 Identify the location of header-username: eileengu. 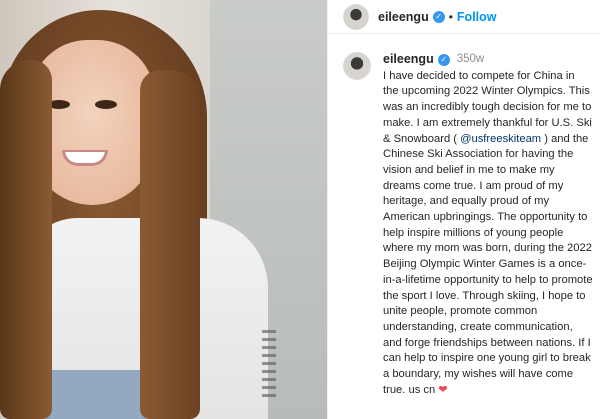
(403, 17).